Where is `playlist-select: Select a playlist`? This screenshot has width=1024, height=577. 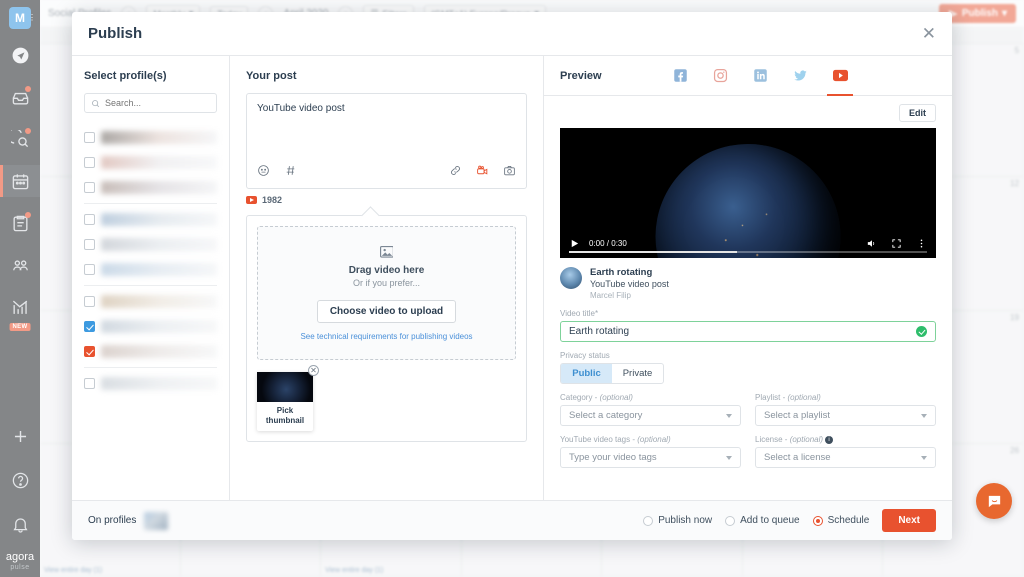
playlist-select: Select a playlist is located at coordinates (845, 415).